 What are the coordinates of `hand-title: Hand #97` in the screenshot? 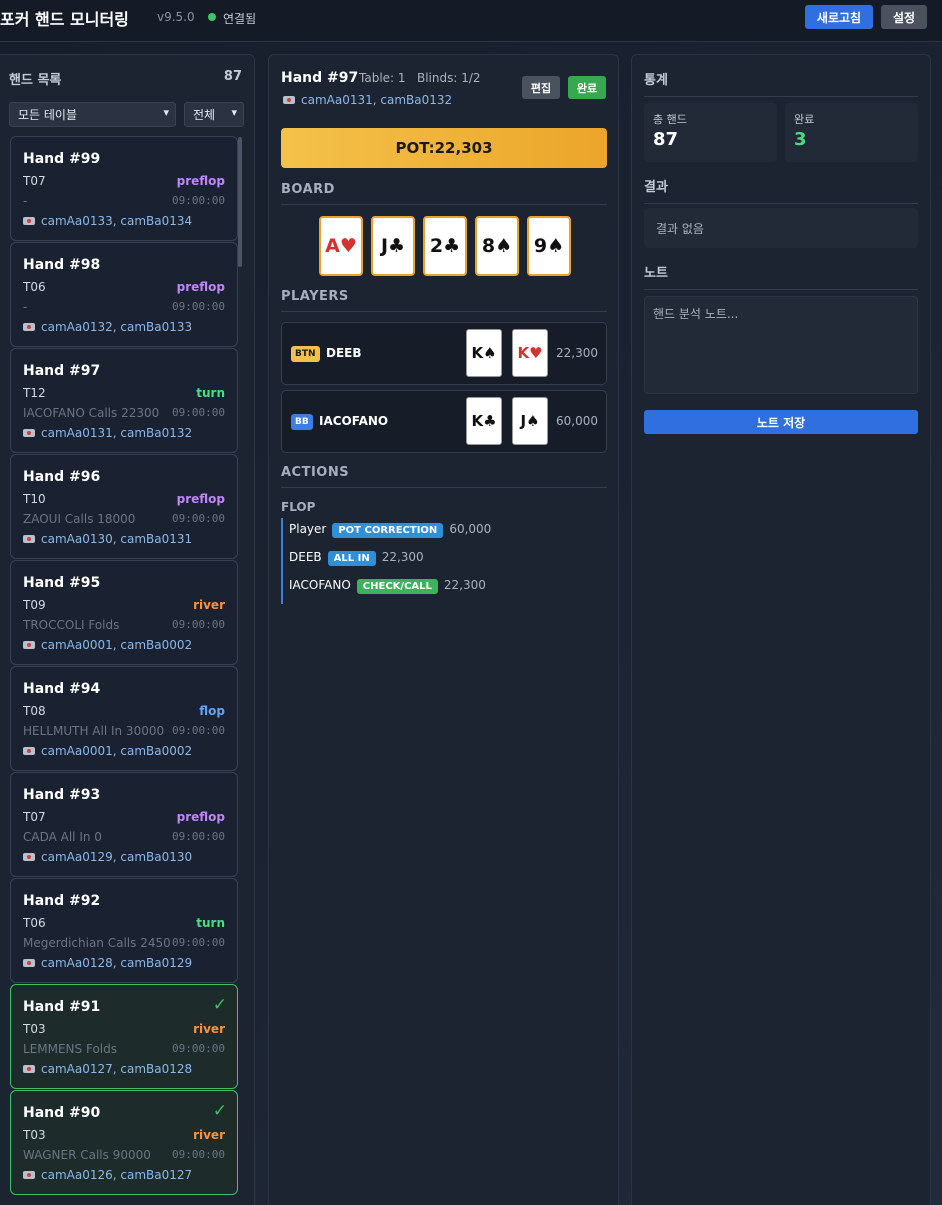 It's located at (62, 371).